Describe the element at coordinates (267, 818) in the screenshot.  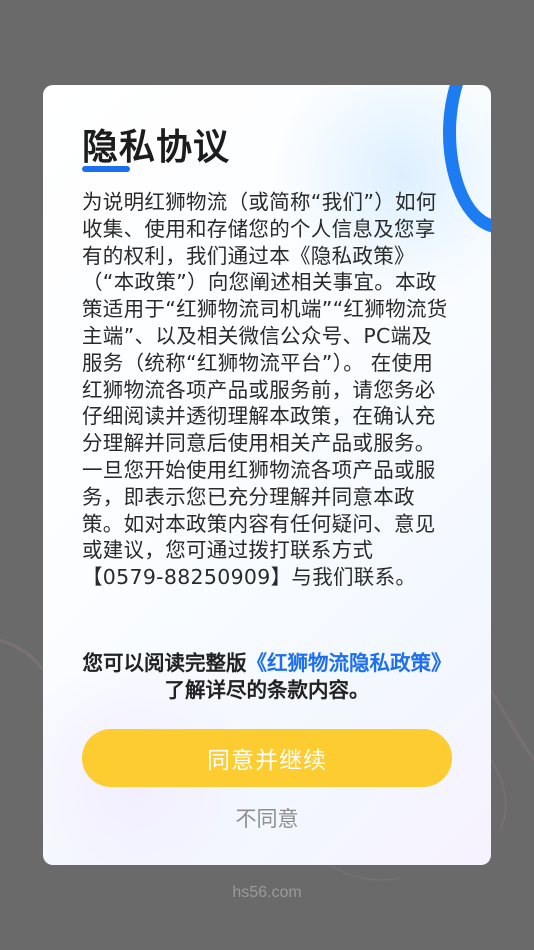
I see `disagree-button: 不同意` at that location.